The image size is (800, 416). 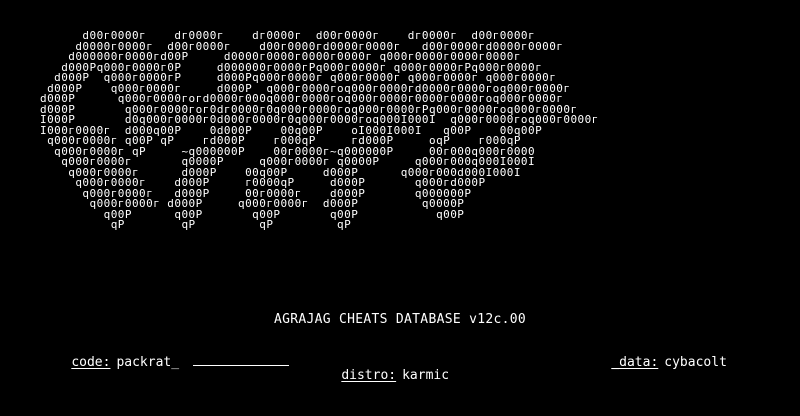 I want to click on code-input-blank, so click(x=241, y=360).